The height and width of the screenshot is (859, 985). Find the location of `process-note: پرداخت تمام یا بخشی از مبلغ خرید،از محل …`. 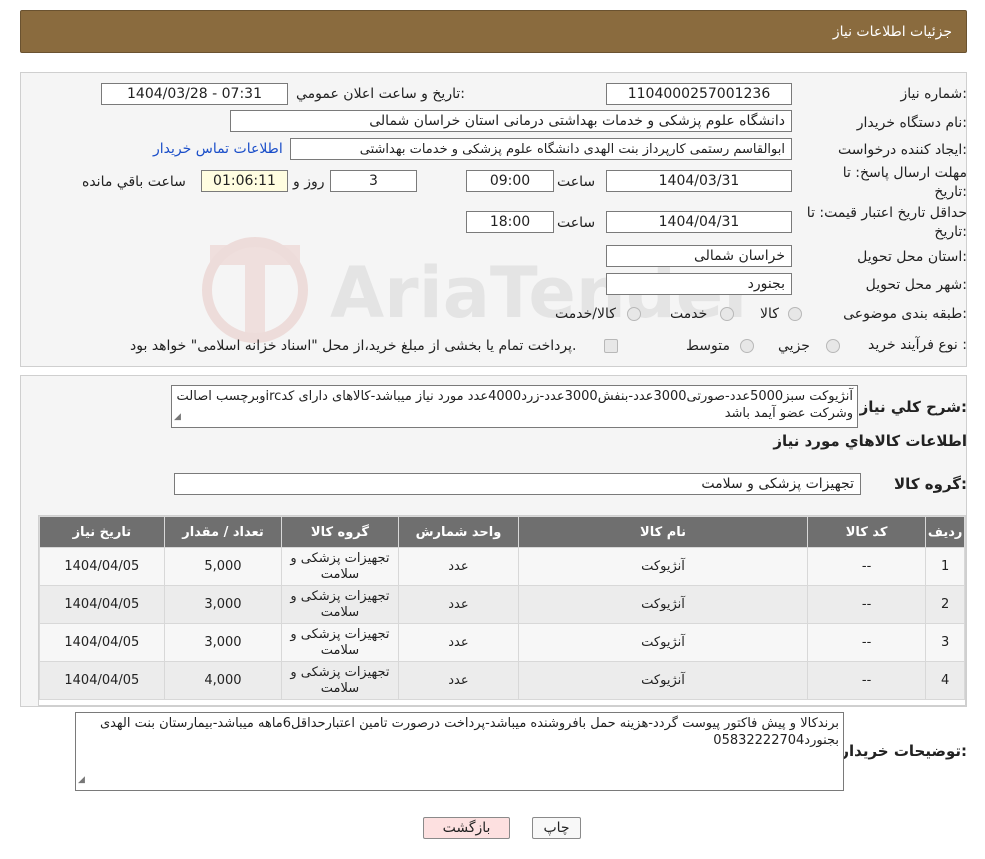

process-note: پرداخت تمام یا بخشی از مبلغ خرید،از محل … is located at coordinates (353, 346).